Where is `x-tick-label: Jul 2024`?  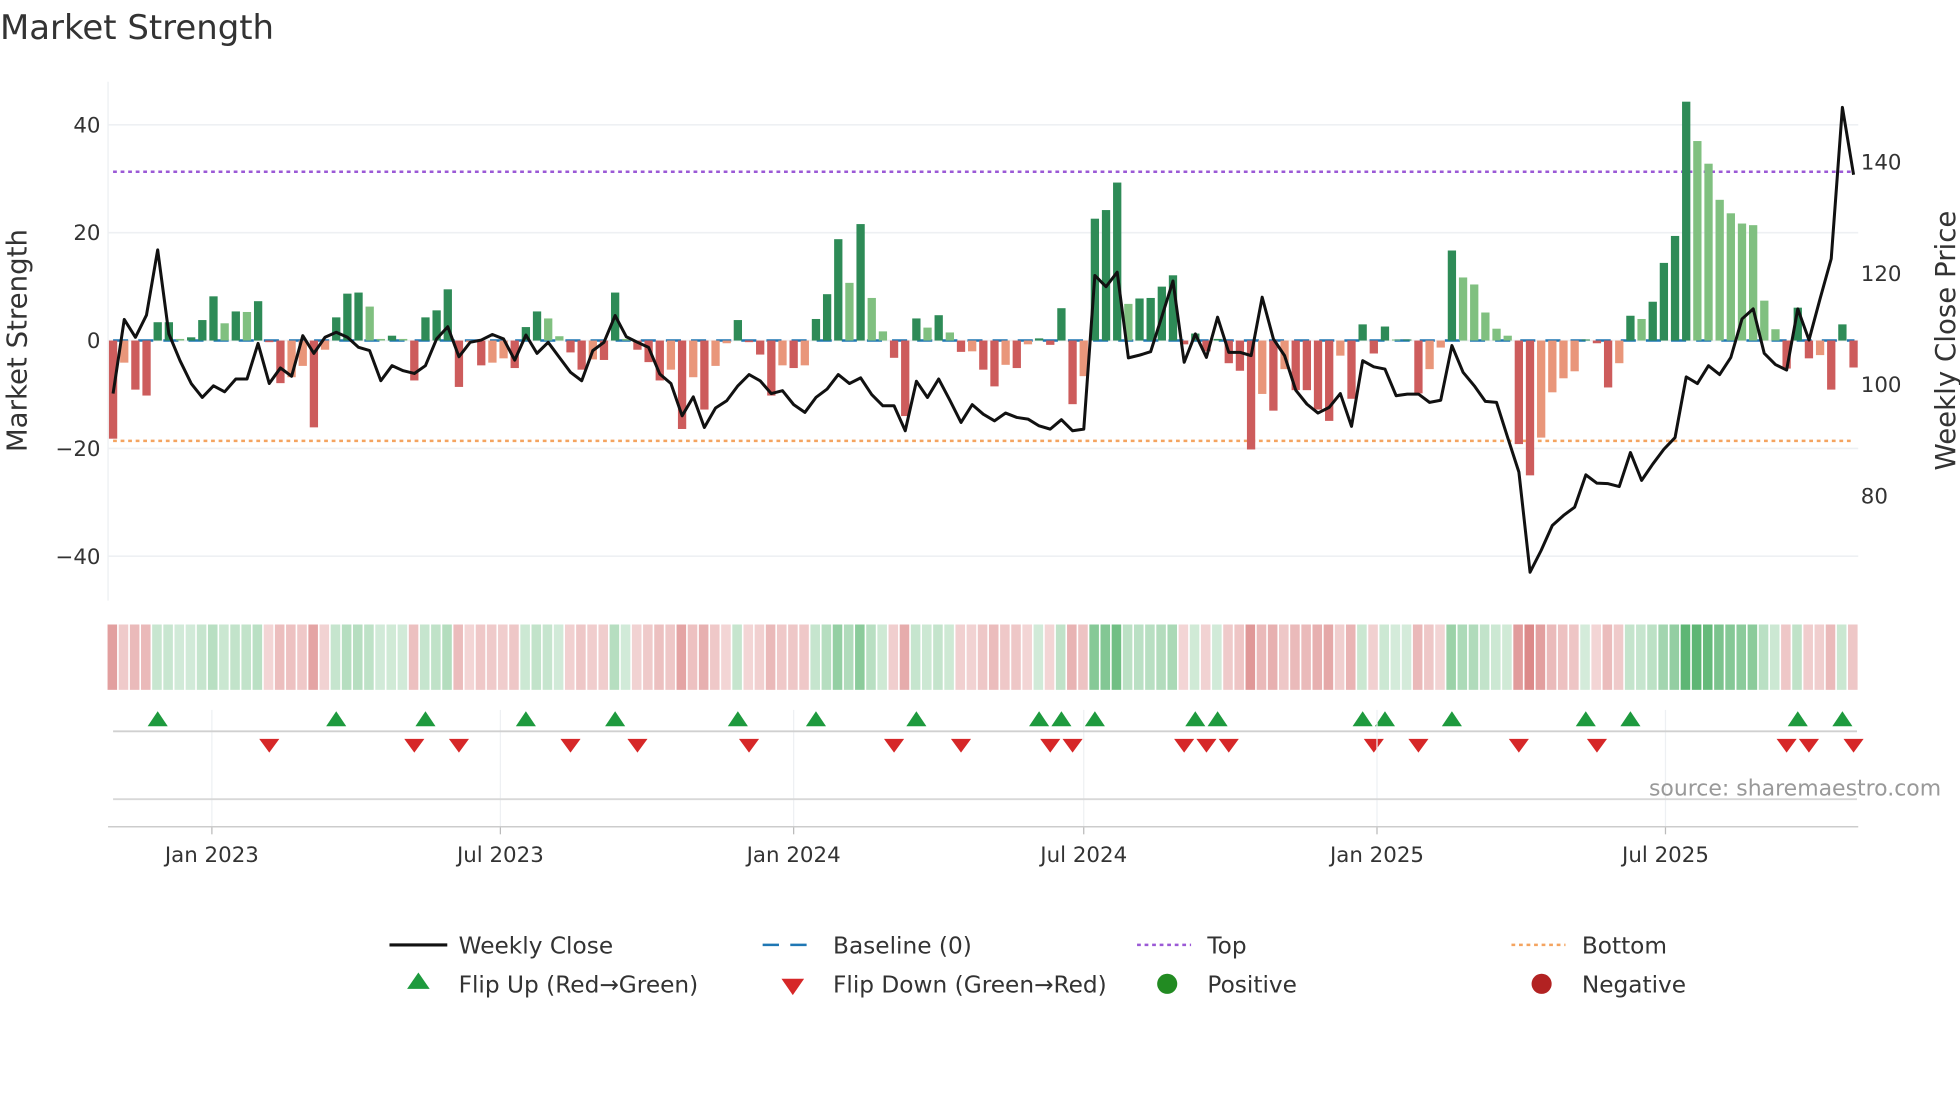
x-tick-label: Jul 2024 is located at coordinates (1082, 855).